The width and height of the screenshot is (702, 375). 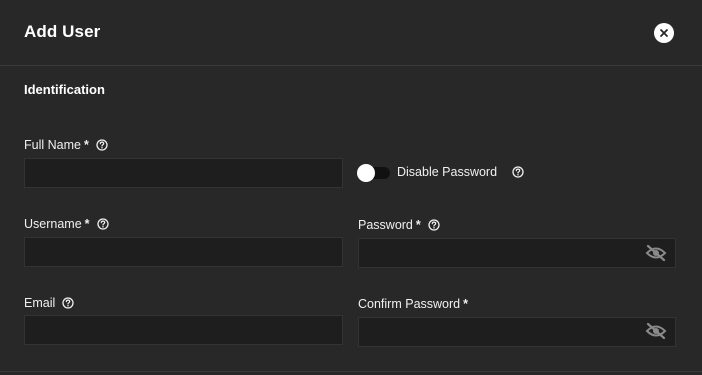 What do you see at coordinates (62, 31) in the screenshot?
I see `dialog-title: Add User` at bounding box center [62, 31].